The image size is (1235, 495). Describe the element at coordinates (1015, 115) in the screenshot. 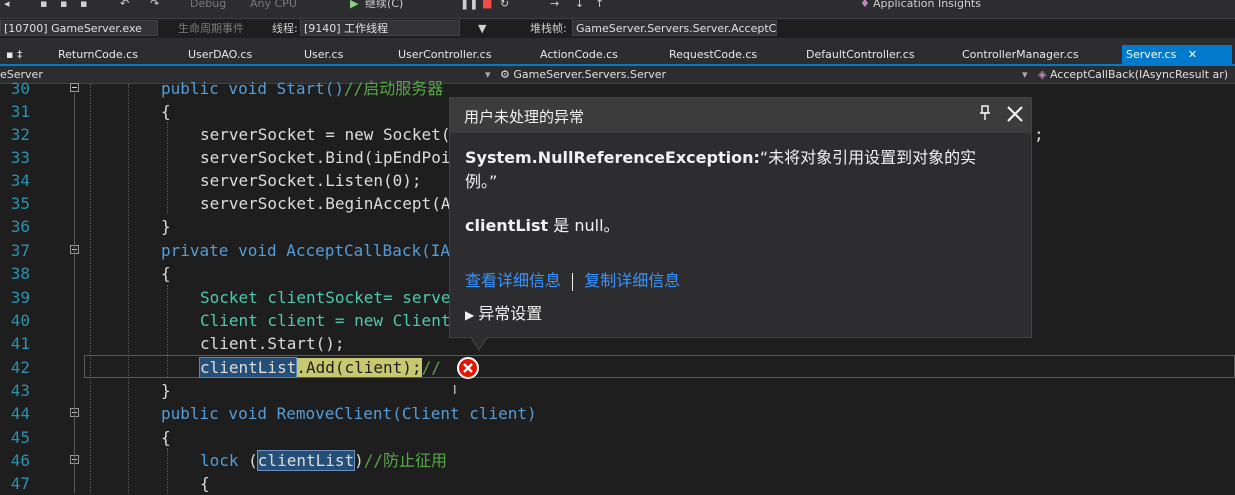

I see `close-icon` at that location.